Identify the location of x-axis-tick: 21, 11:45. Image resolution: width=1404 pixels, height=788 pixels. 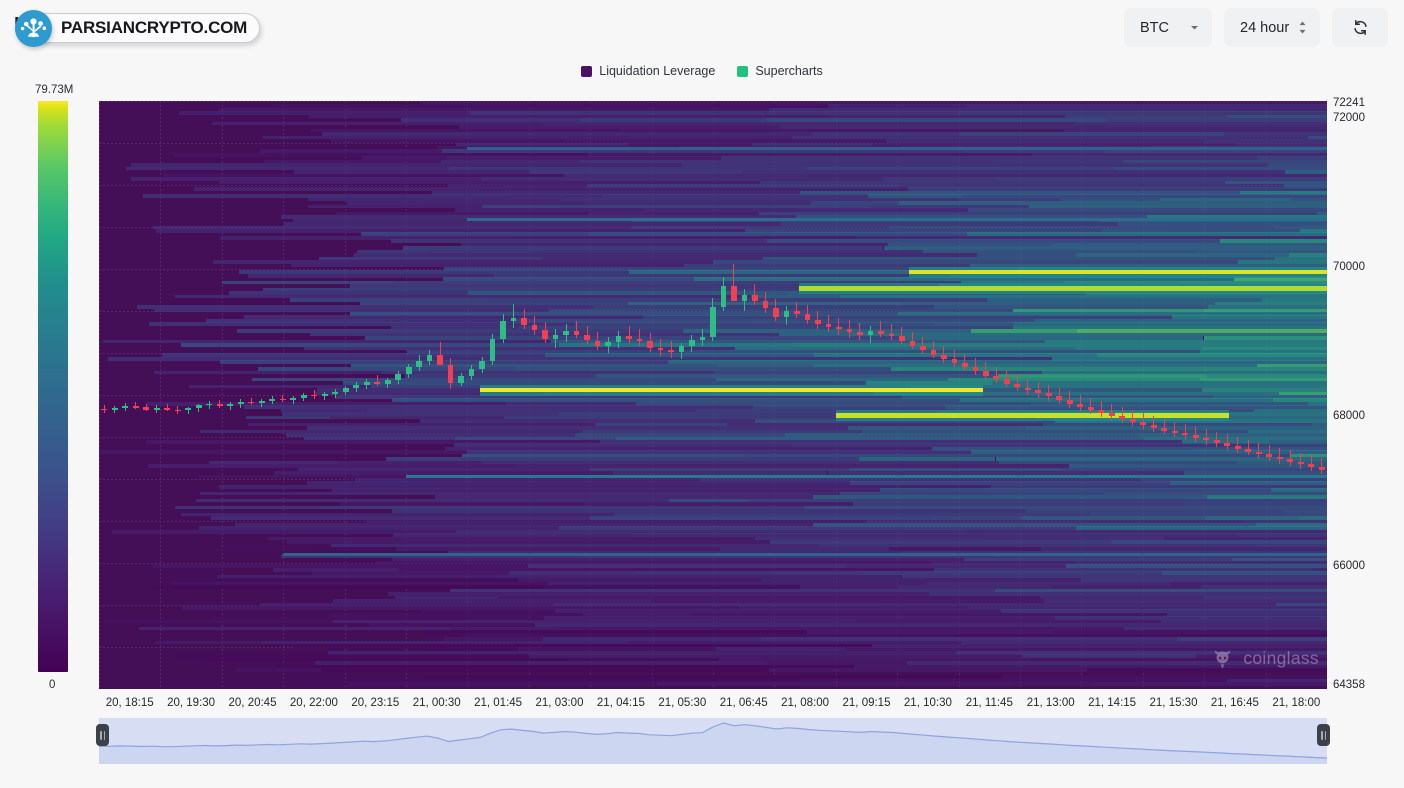
(989, 703).